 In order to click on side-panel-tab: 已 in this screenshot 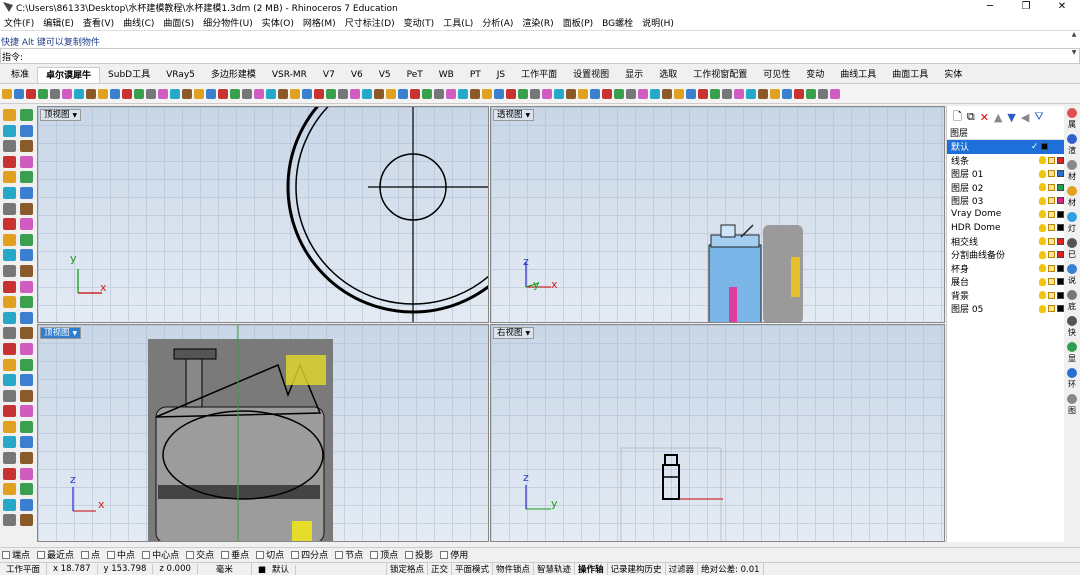, I will do `click(1072, 249)`.